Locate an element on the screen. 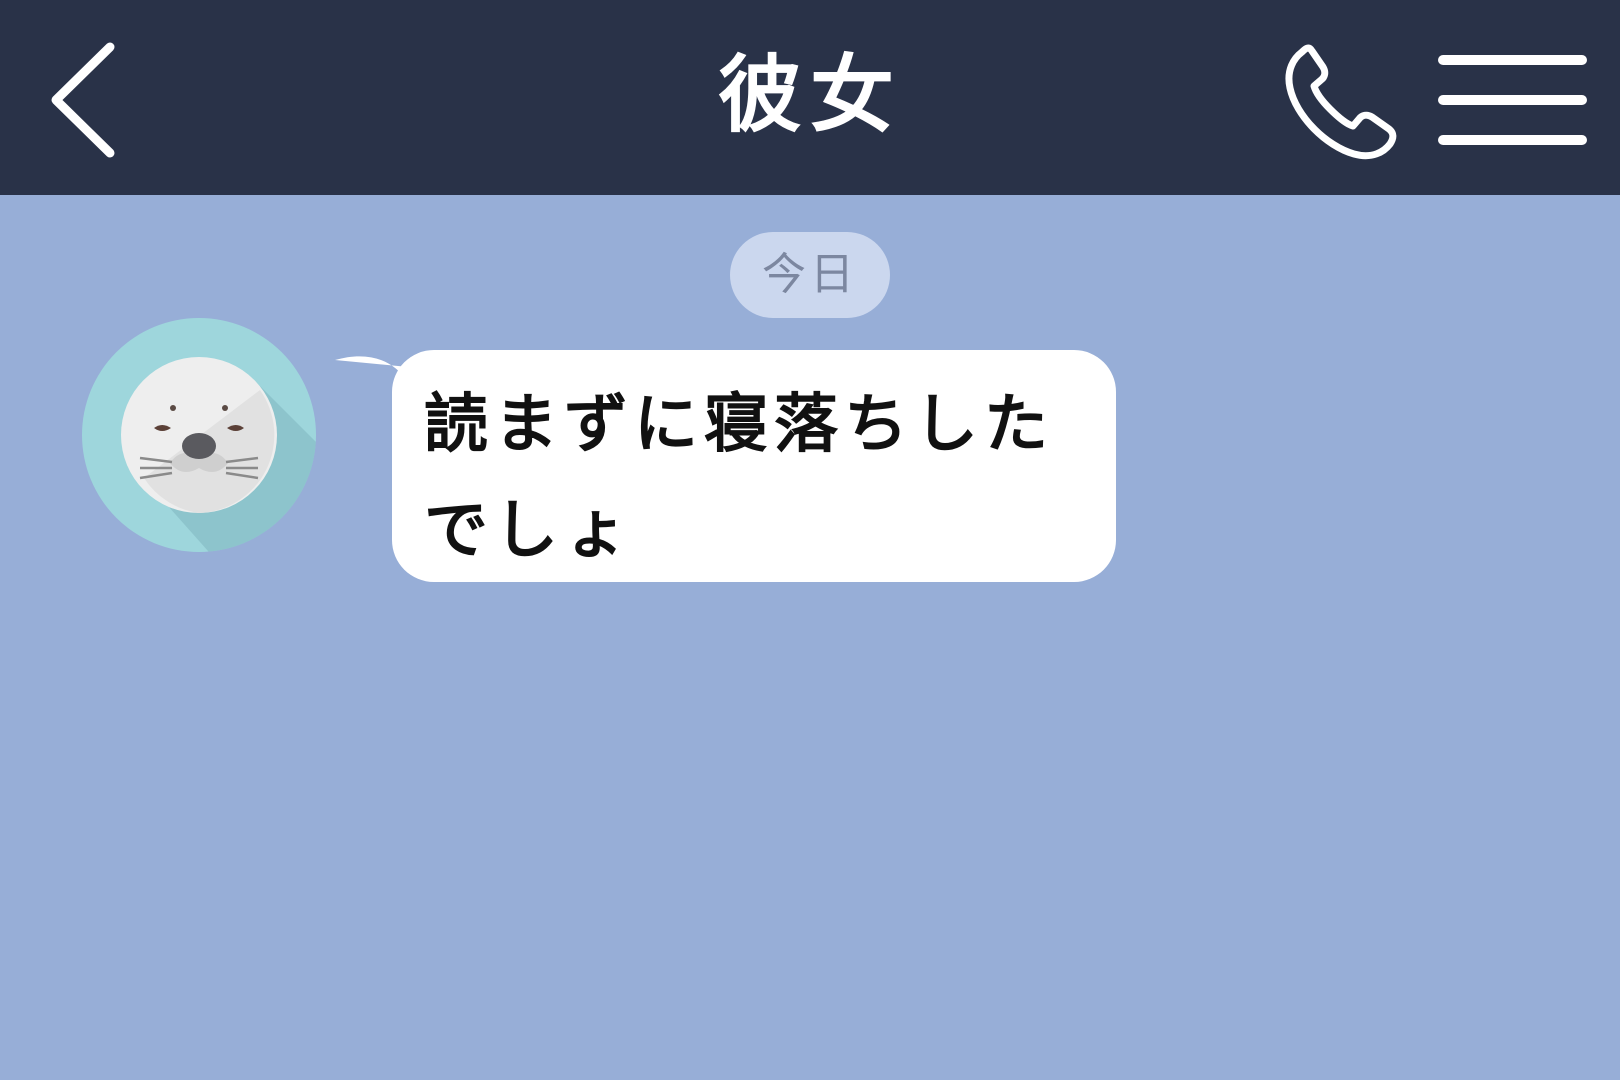 This screenshot has height=1080, width=1620. call-button is located at coordinates (1347, 103).